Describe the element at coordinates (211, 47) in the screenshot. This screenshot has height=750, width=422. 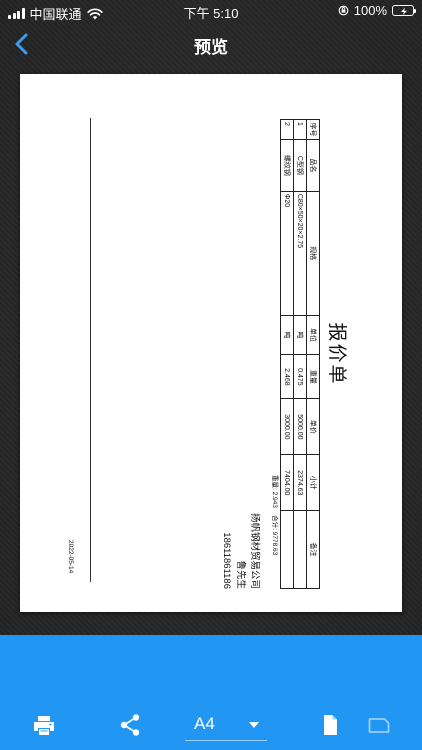
I see `page-title: 预览` at that location.